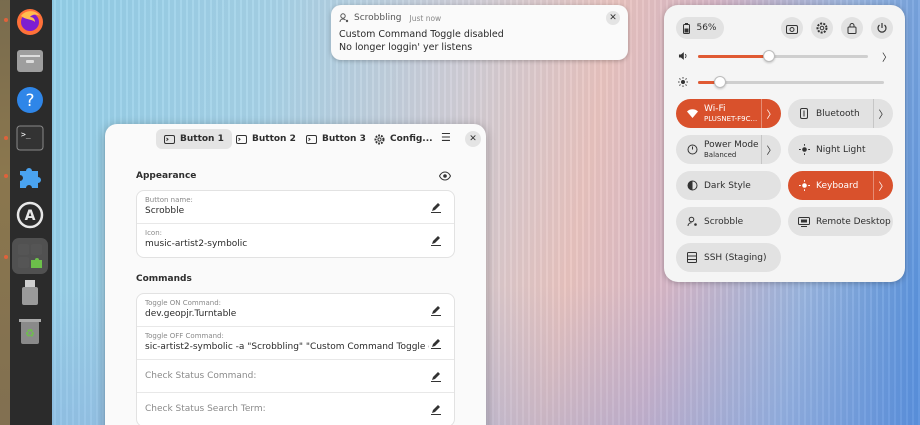 This screenshot has height=425, width=920. Describe the element at coordinates (425, 18) in the screenshot. I see `notification-time: Just now` at that location.